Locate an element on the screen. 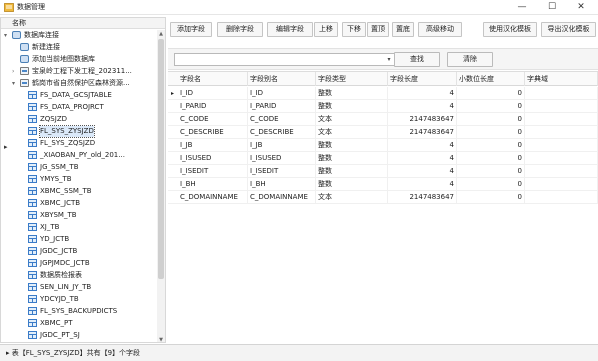  toolbar-button: 编辑字段 is located at coordinates (290, 29).